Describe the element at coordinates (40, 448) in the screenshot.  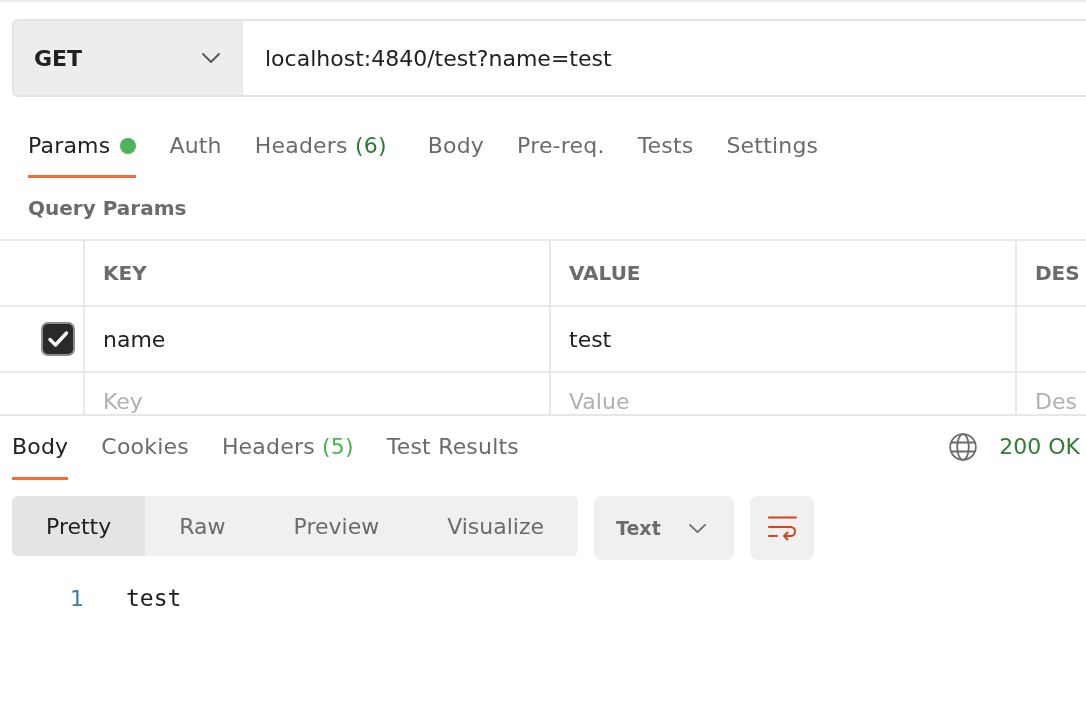
I see `response-tab: Body` at that location.